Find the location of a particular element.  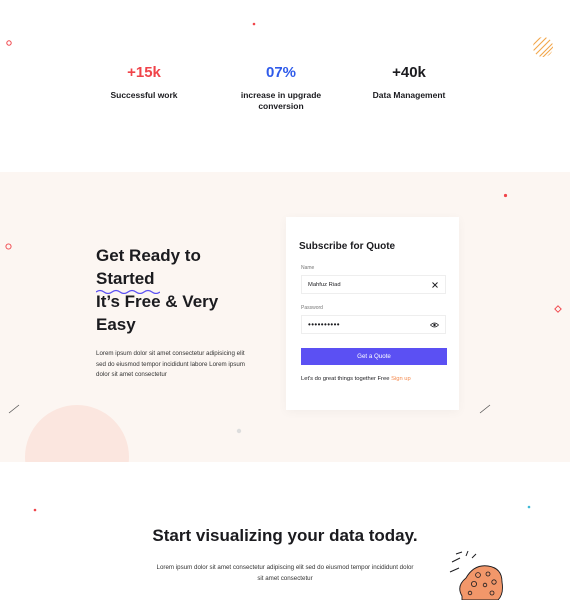

name-field: Mahfuz Riad is located at coordinates (373, 284).